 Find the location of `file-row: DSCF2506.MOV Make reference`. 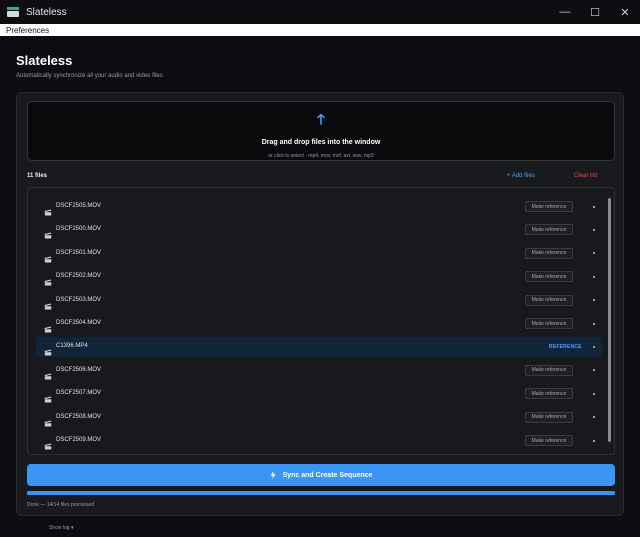

file-row: DSCF2506.MOV Make reference is located at coordinates (319, 371).